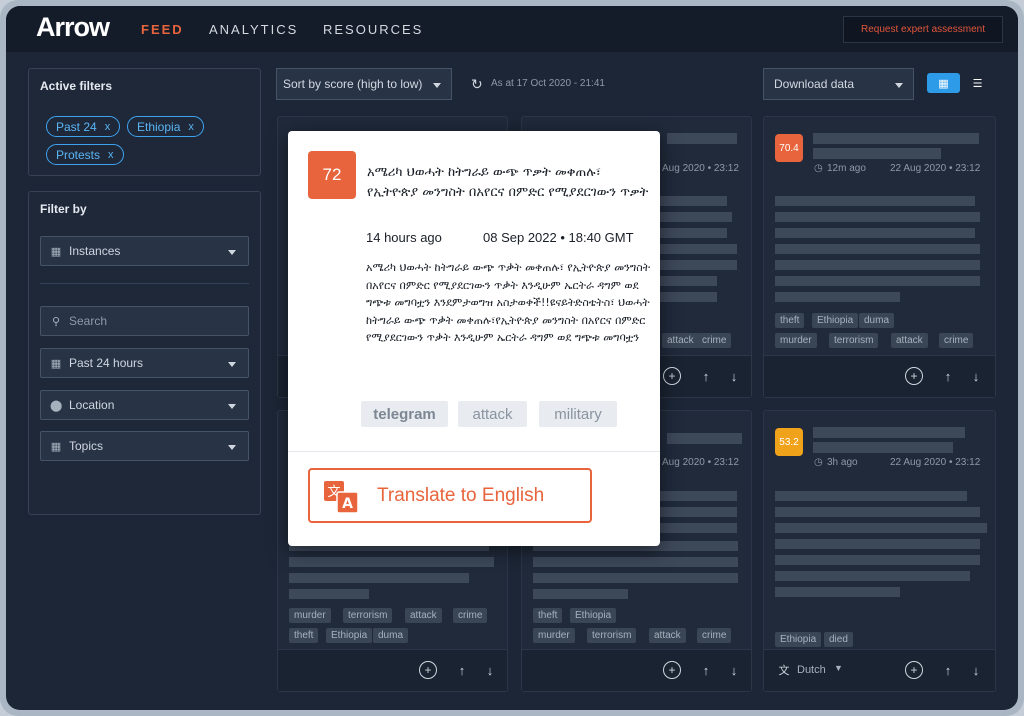 This screenshot has height=716, width=1024. I want to click on sort-dropdown: Sort by score (high to low), so click(364, 84).